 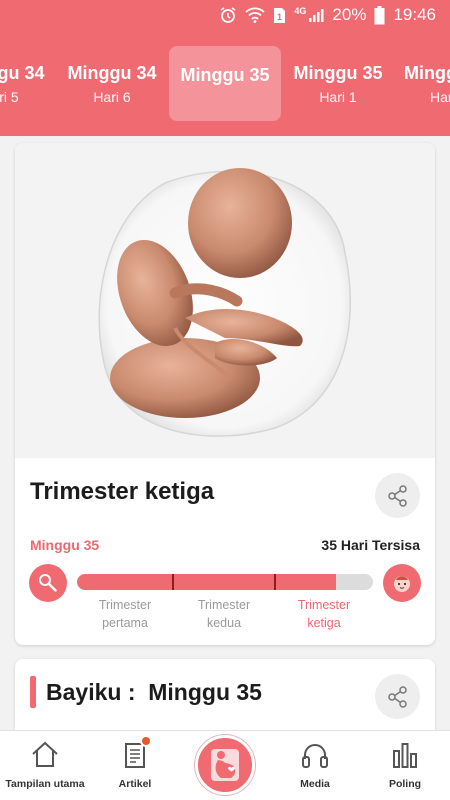 I want to click on clock: 19:46, so click(x=414, y=14).